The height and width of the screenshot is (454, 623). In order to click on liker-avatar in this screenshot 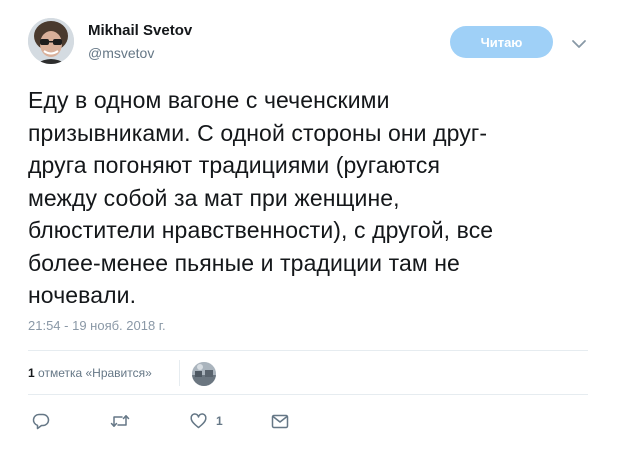, I will do `click(204, 374)`.